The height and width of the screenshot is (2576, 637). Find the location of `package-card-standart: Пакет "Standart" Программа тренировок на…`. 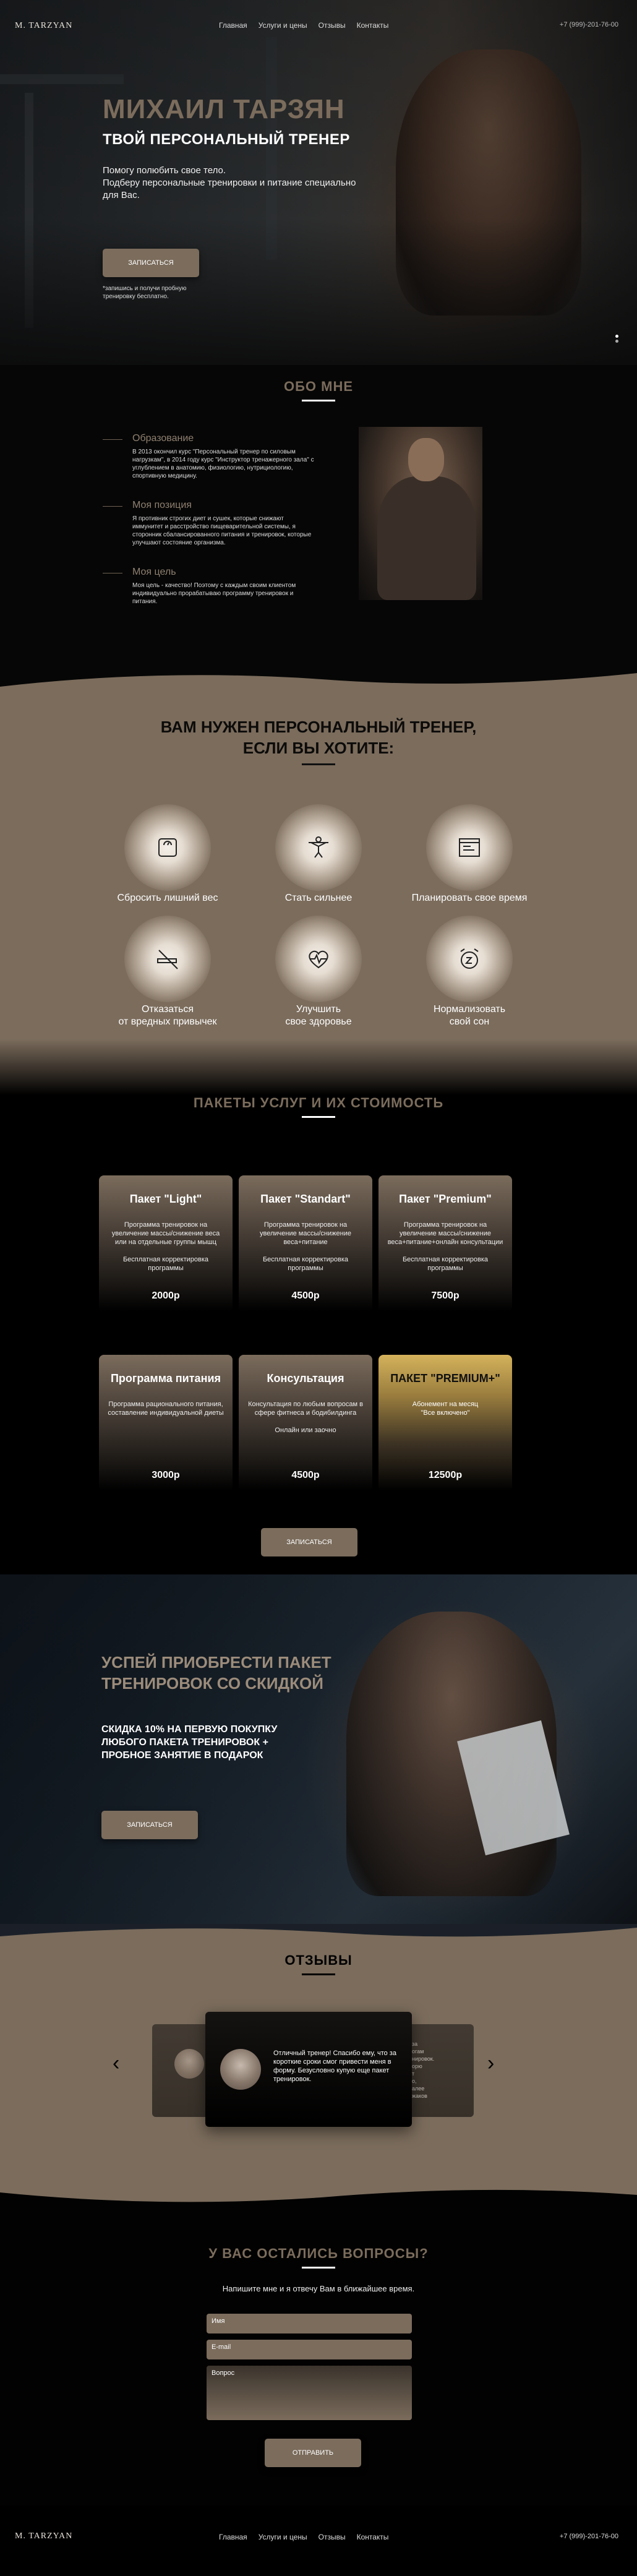

package-card-standart: Пакет "Standart" Программа тренировок на… is located at coordinates (305, 1243).